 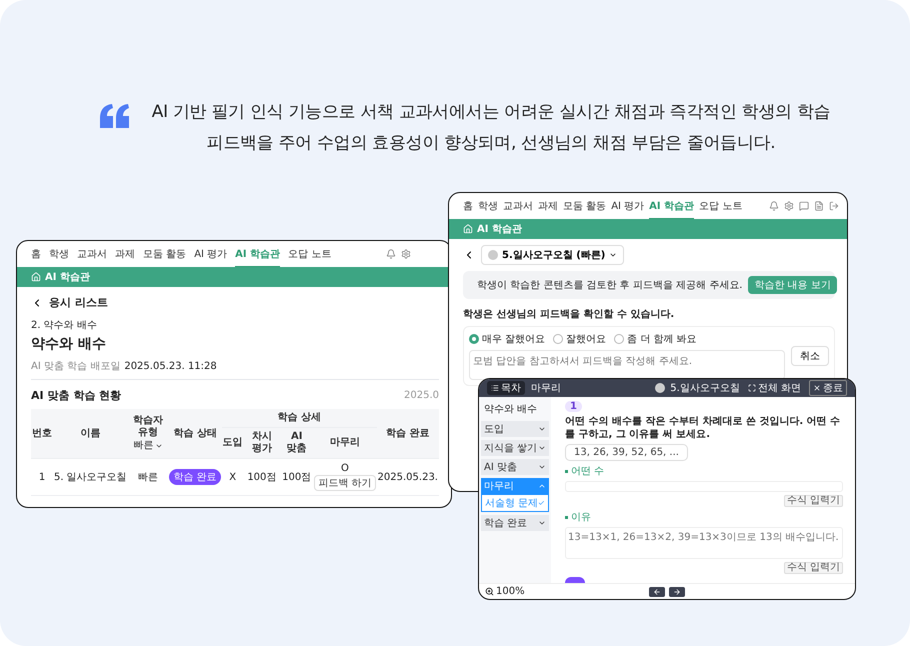 I want to click on zoom-level: 100%, so click(x=510, y=591).